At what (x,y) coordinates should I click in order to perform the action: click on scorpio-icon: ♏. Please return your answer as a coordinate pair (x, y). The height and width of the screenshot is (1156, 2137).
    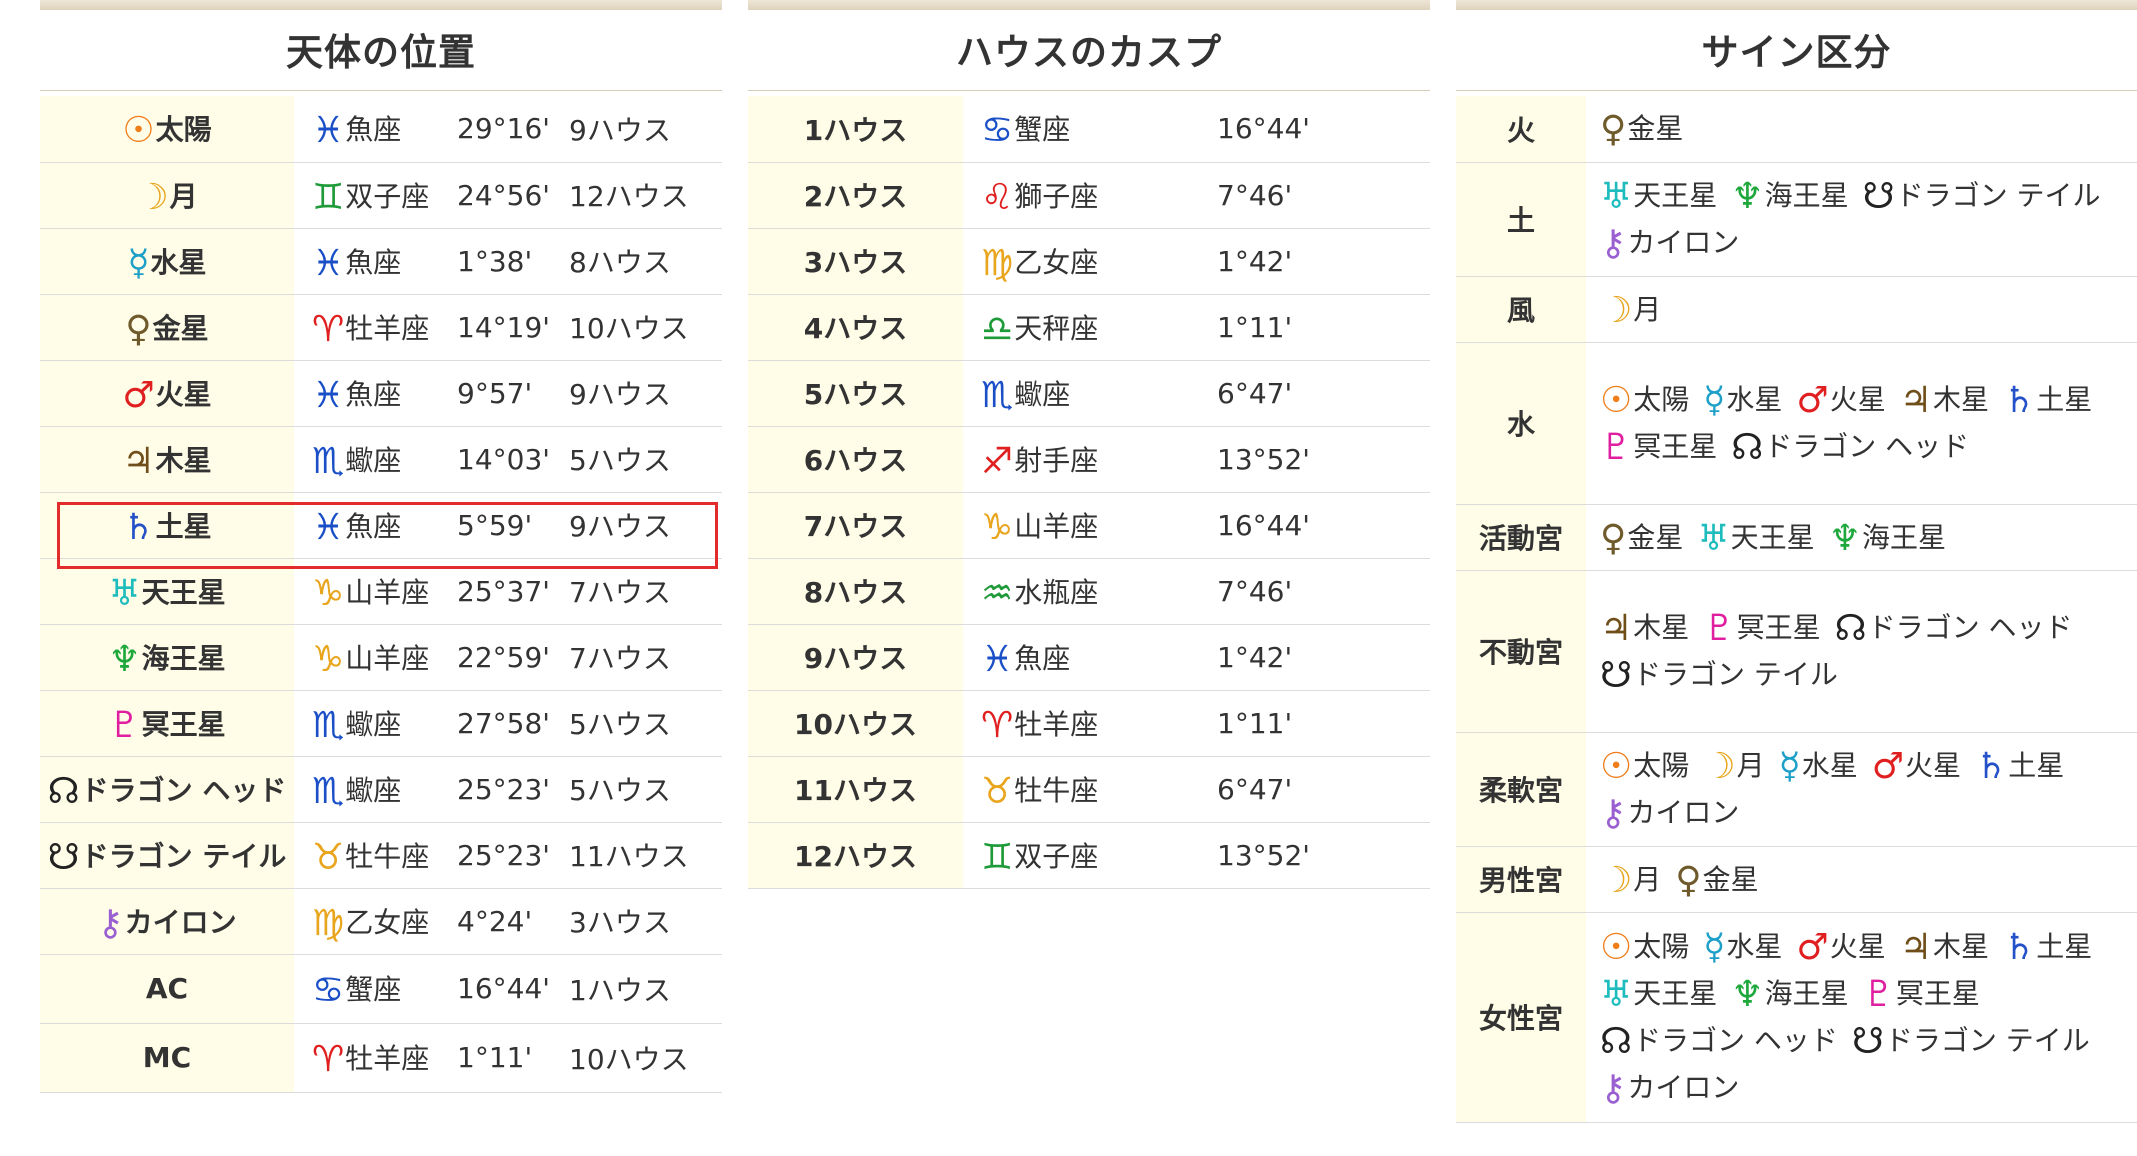
    Looking at the image, I should click on (997, 395).